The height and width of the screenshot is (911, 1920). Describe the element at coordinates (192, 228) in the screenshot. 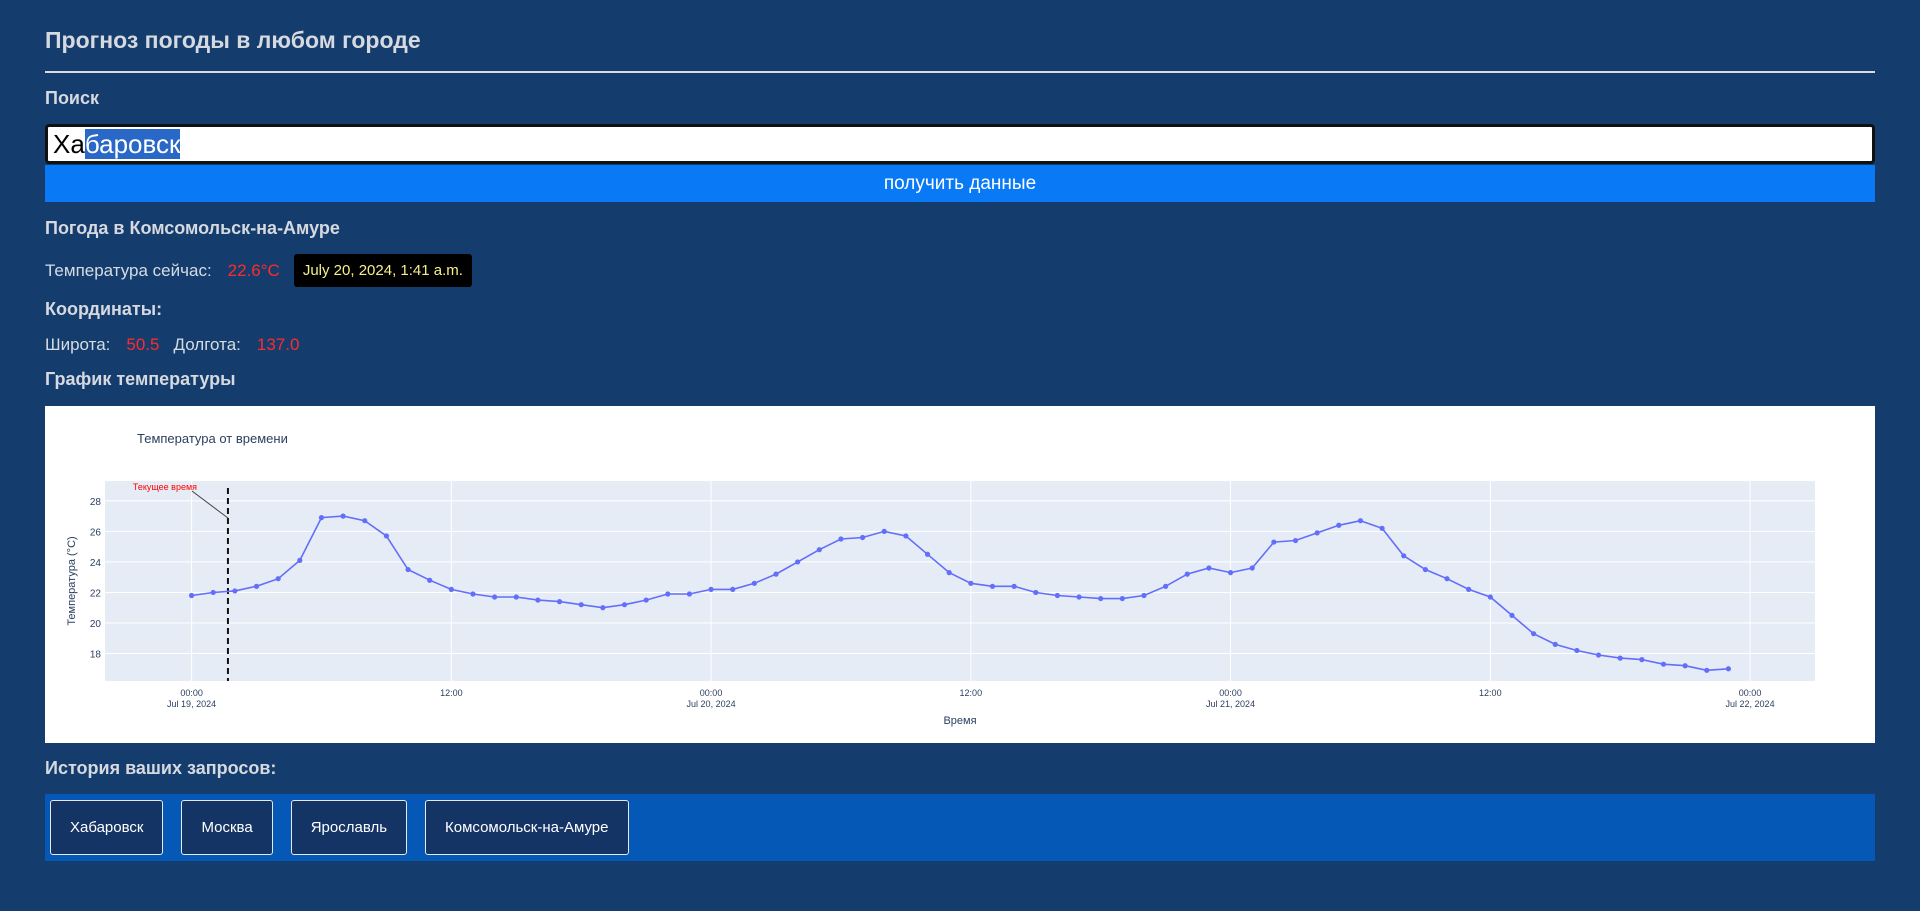

I see `weather-heading: Погода в Комсомольск-на-Амуре` at that location.